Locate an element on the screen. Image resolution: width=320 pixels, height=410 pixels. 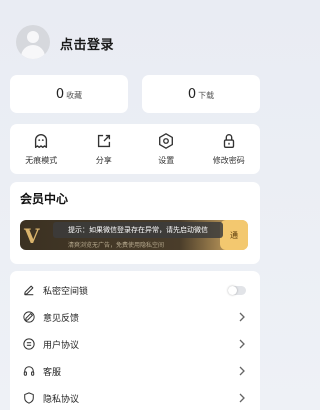
headset-icon is located at coordinates (29, 371).